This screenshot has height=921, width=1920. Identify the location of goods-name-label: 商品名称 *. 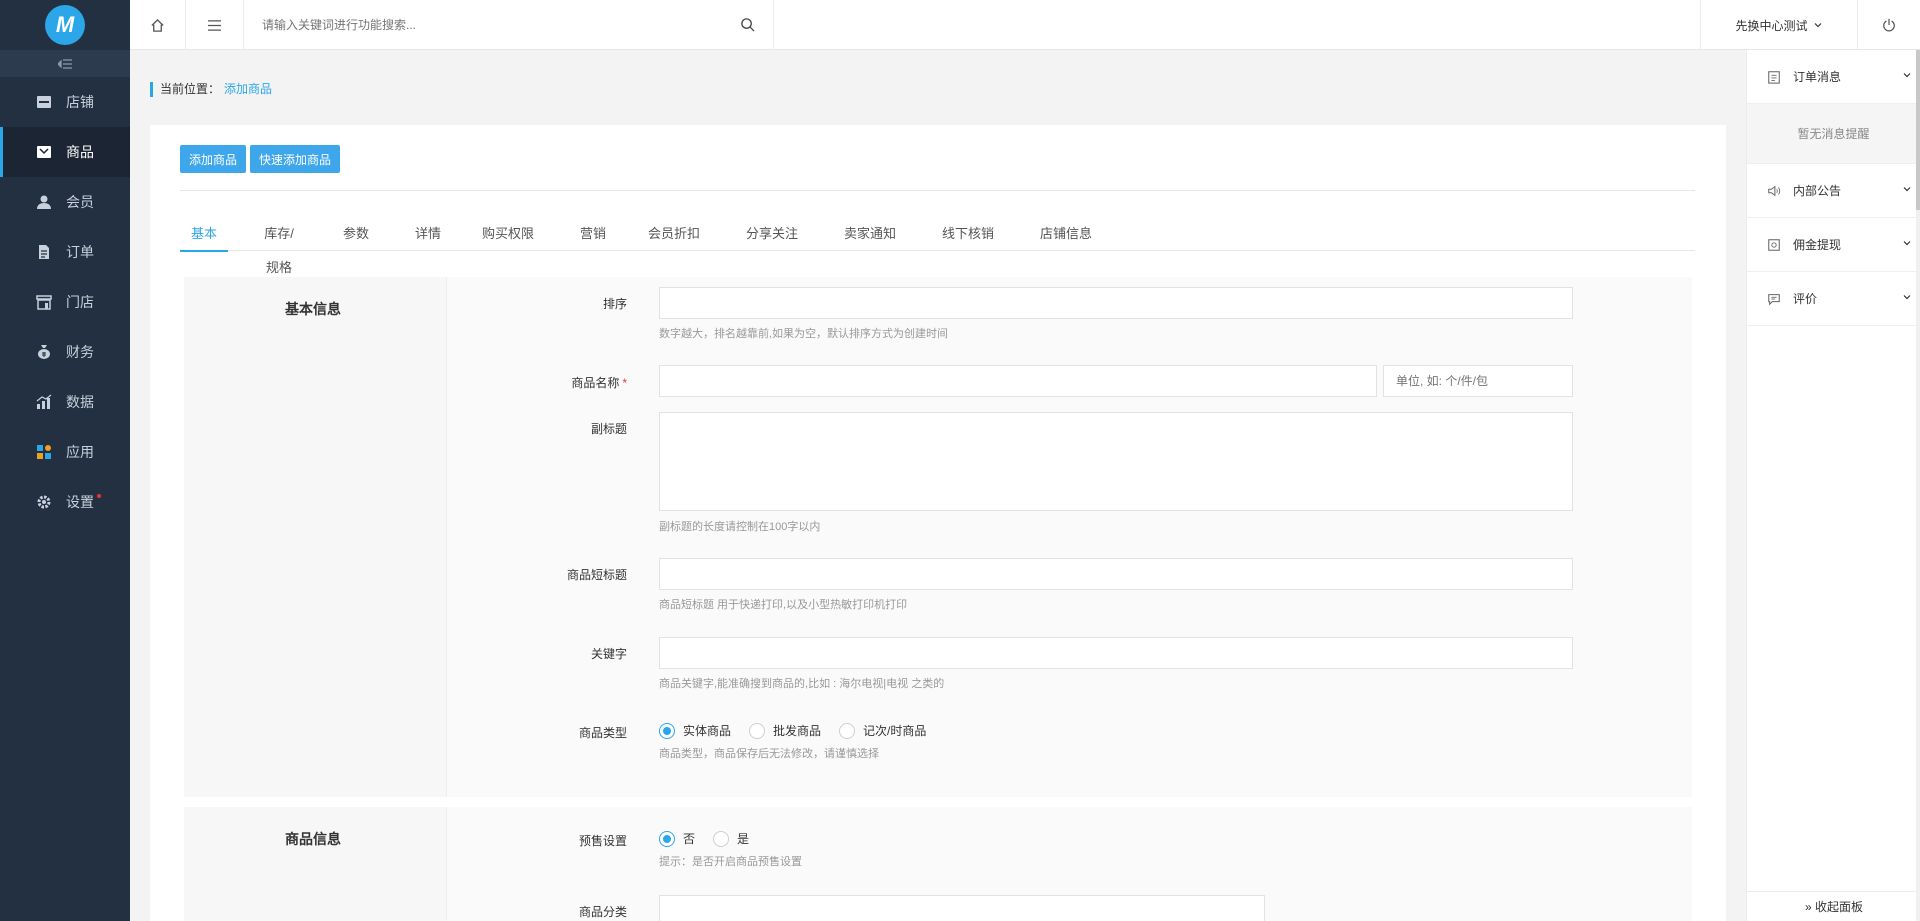
(537, 382).